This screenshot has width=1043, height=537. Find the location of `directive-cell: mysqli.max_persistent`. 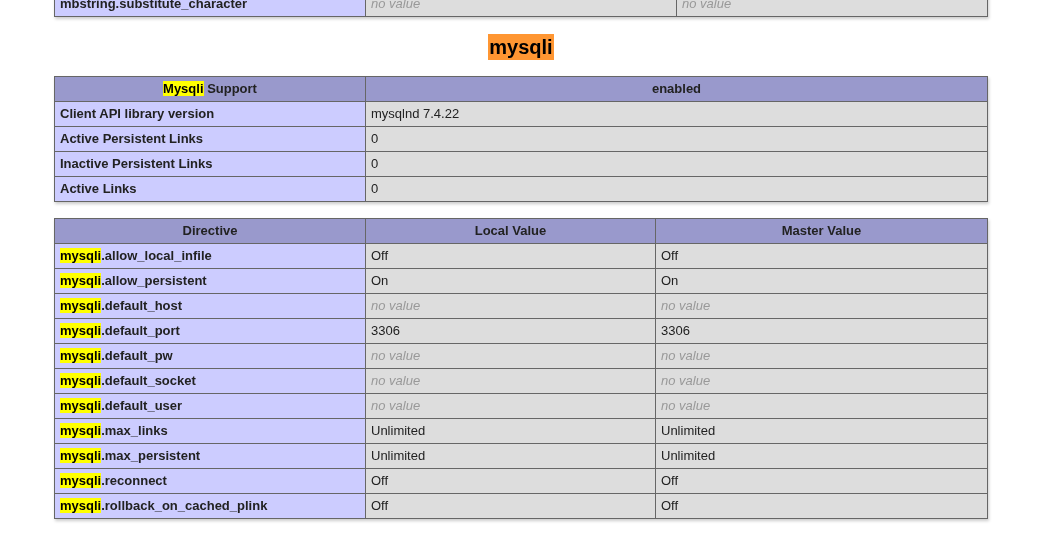

directive-cell: mysqli.max_persistent is located at coordinates (210, 456).